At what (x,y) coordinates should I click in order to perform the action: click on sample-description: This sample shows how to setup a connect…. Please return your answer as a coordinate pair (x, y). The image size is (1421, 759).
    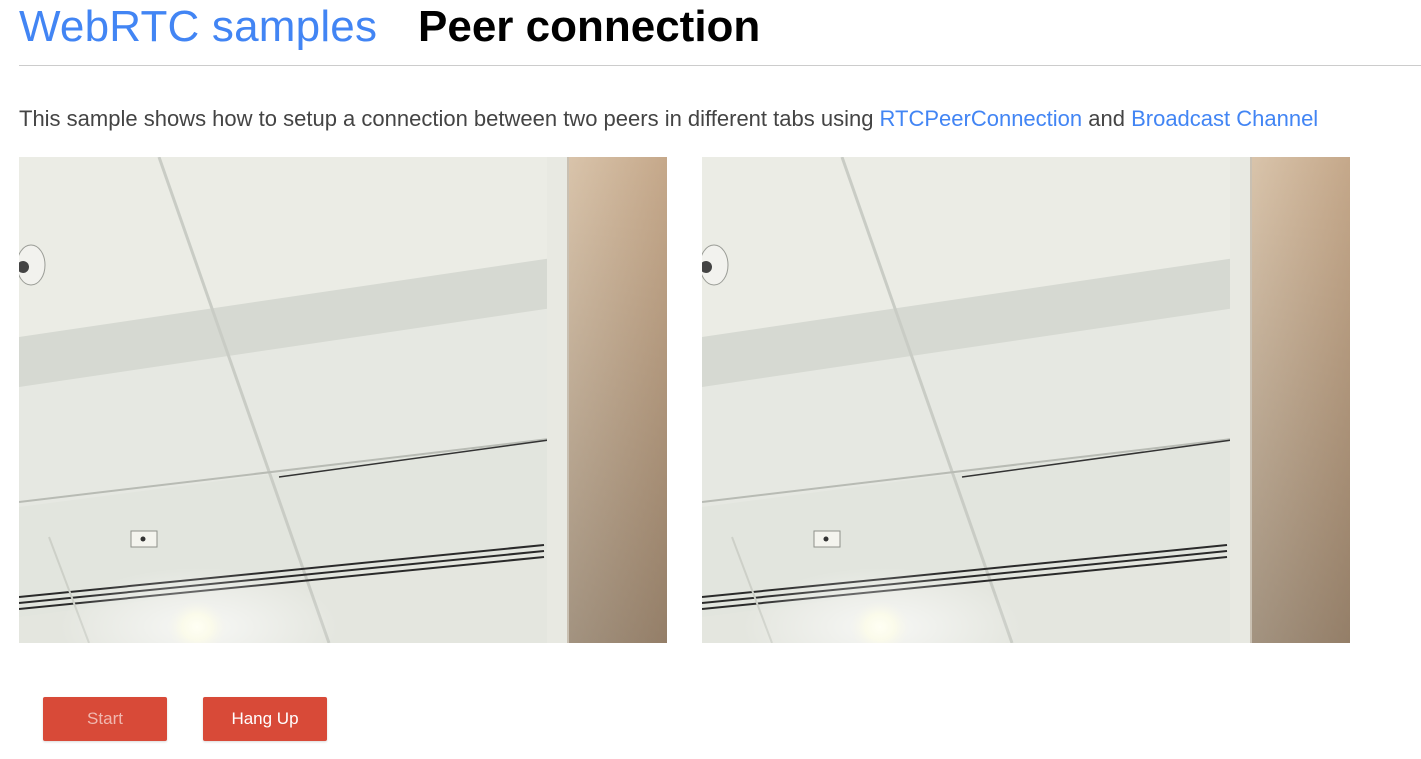
    Looking at the image, I should click on (668, 119).